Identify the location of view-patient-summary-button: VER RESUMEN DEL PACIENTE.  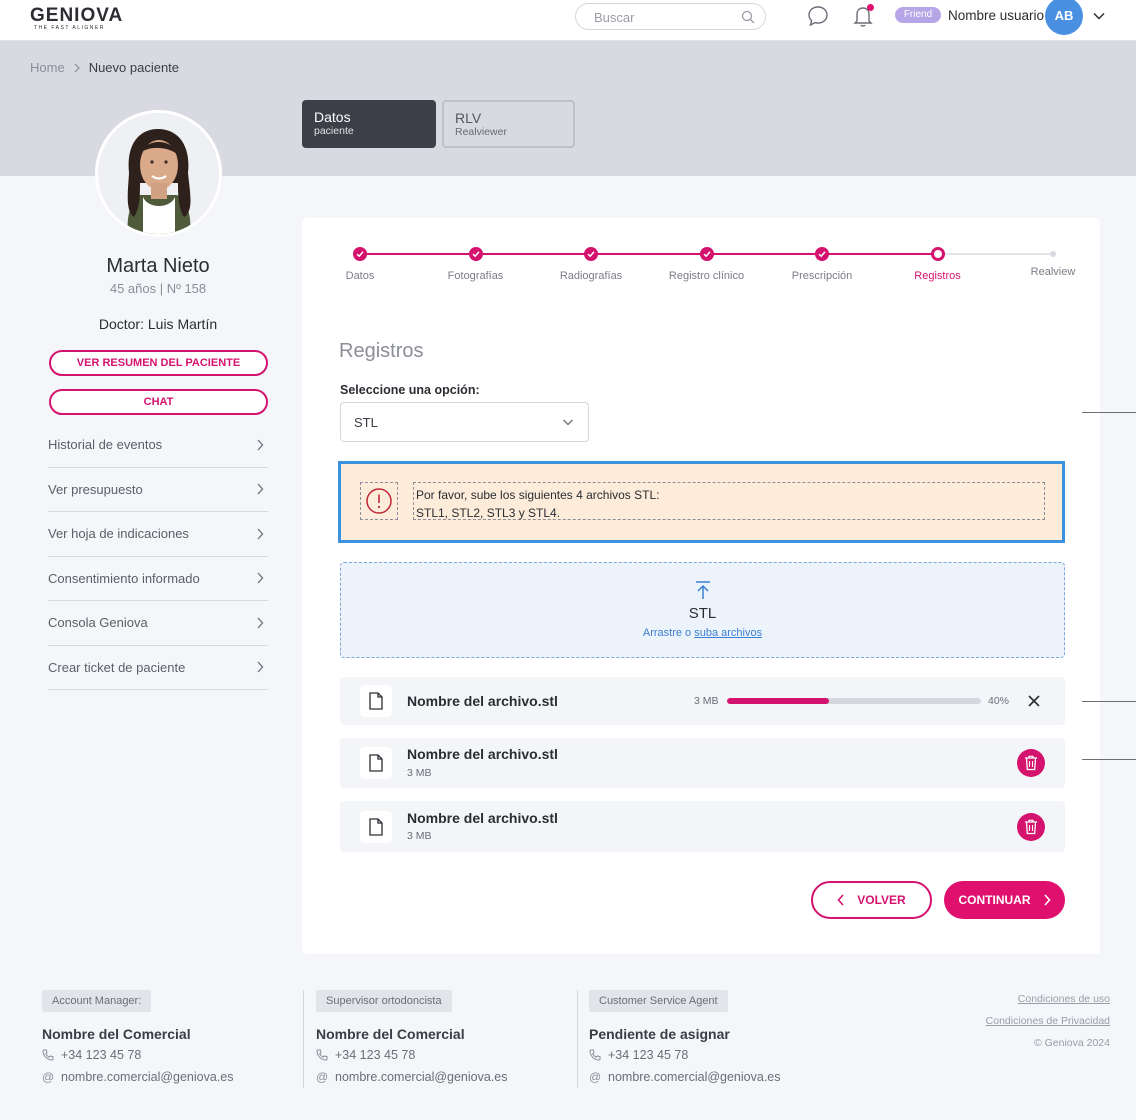
(158, 363).